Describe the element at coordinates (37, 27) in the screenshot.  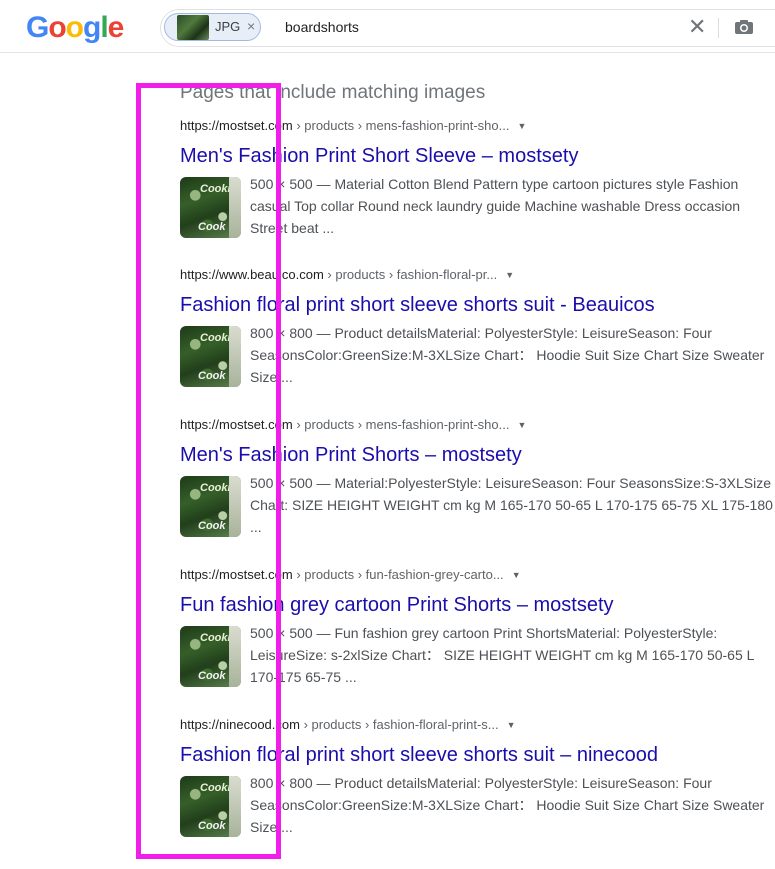
I see `logo-letter: G` at that location.